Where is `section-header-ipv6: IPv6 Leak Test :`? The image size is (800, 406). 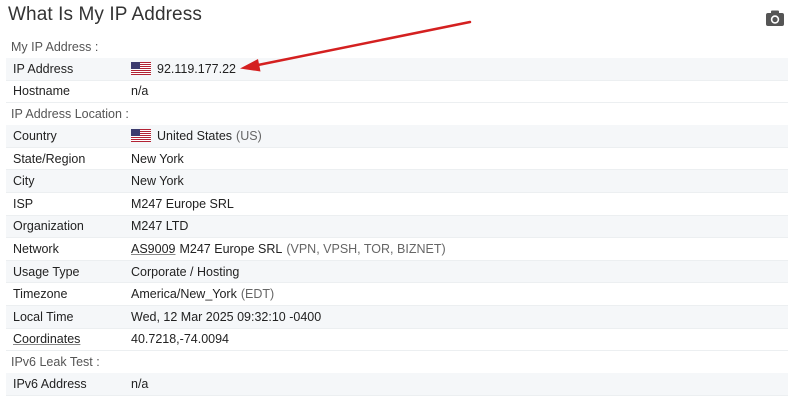 section-header-ipv6: IPv6 Leak Test : is located at coordinates (397, 362).